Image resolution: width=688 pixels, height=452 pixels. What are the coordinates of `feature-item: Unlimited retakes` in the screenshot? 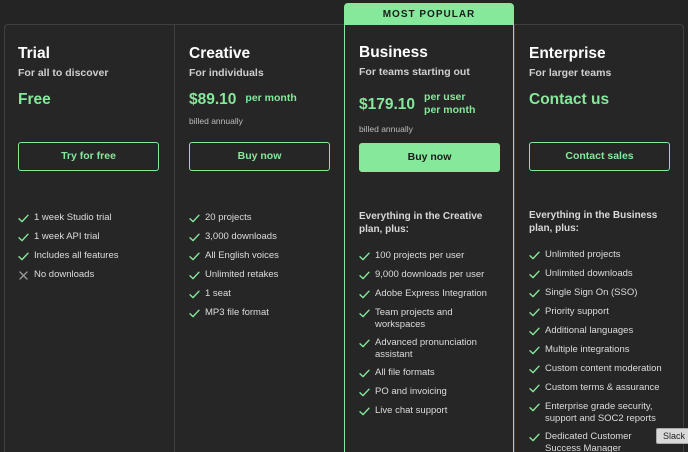 It's located at (259, 275).